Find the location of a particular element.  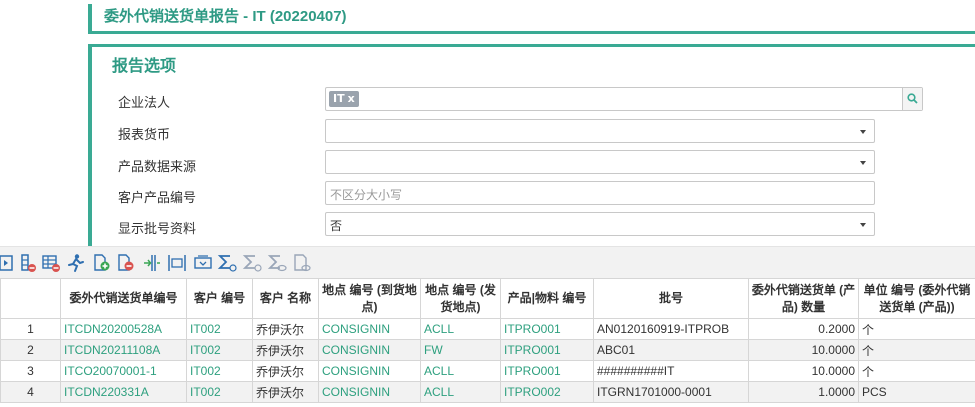

customer-product-no-label: 客户产品编号 is located at coordinates (157, 198).